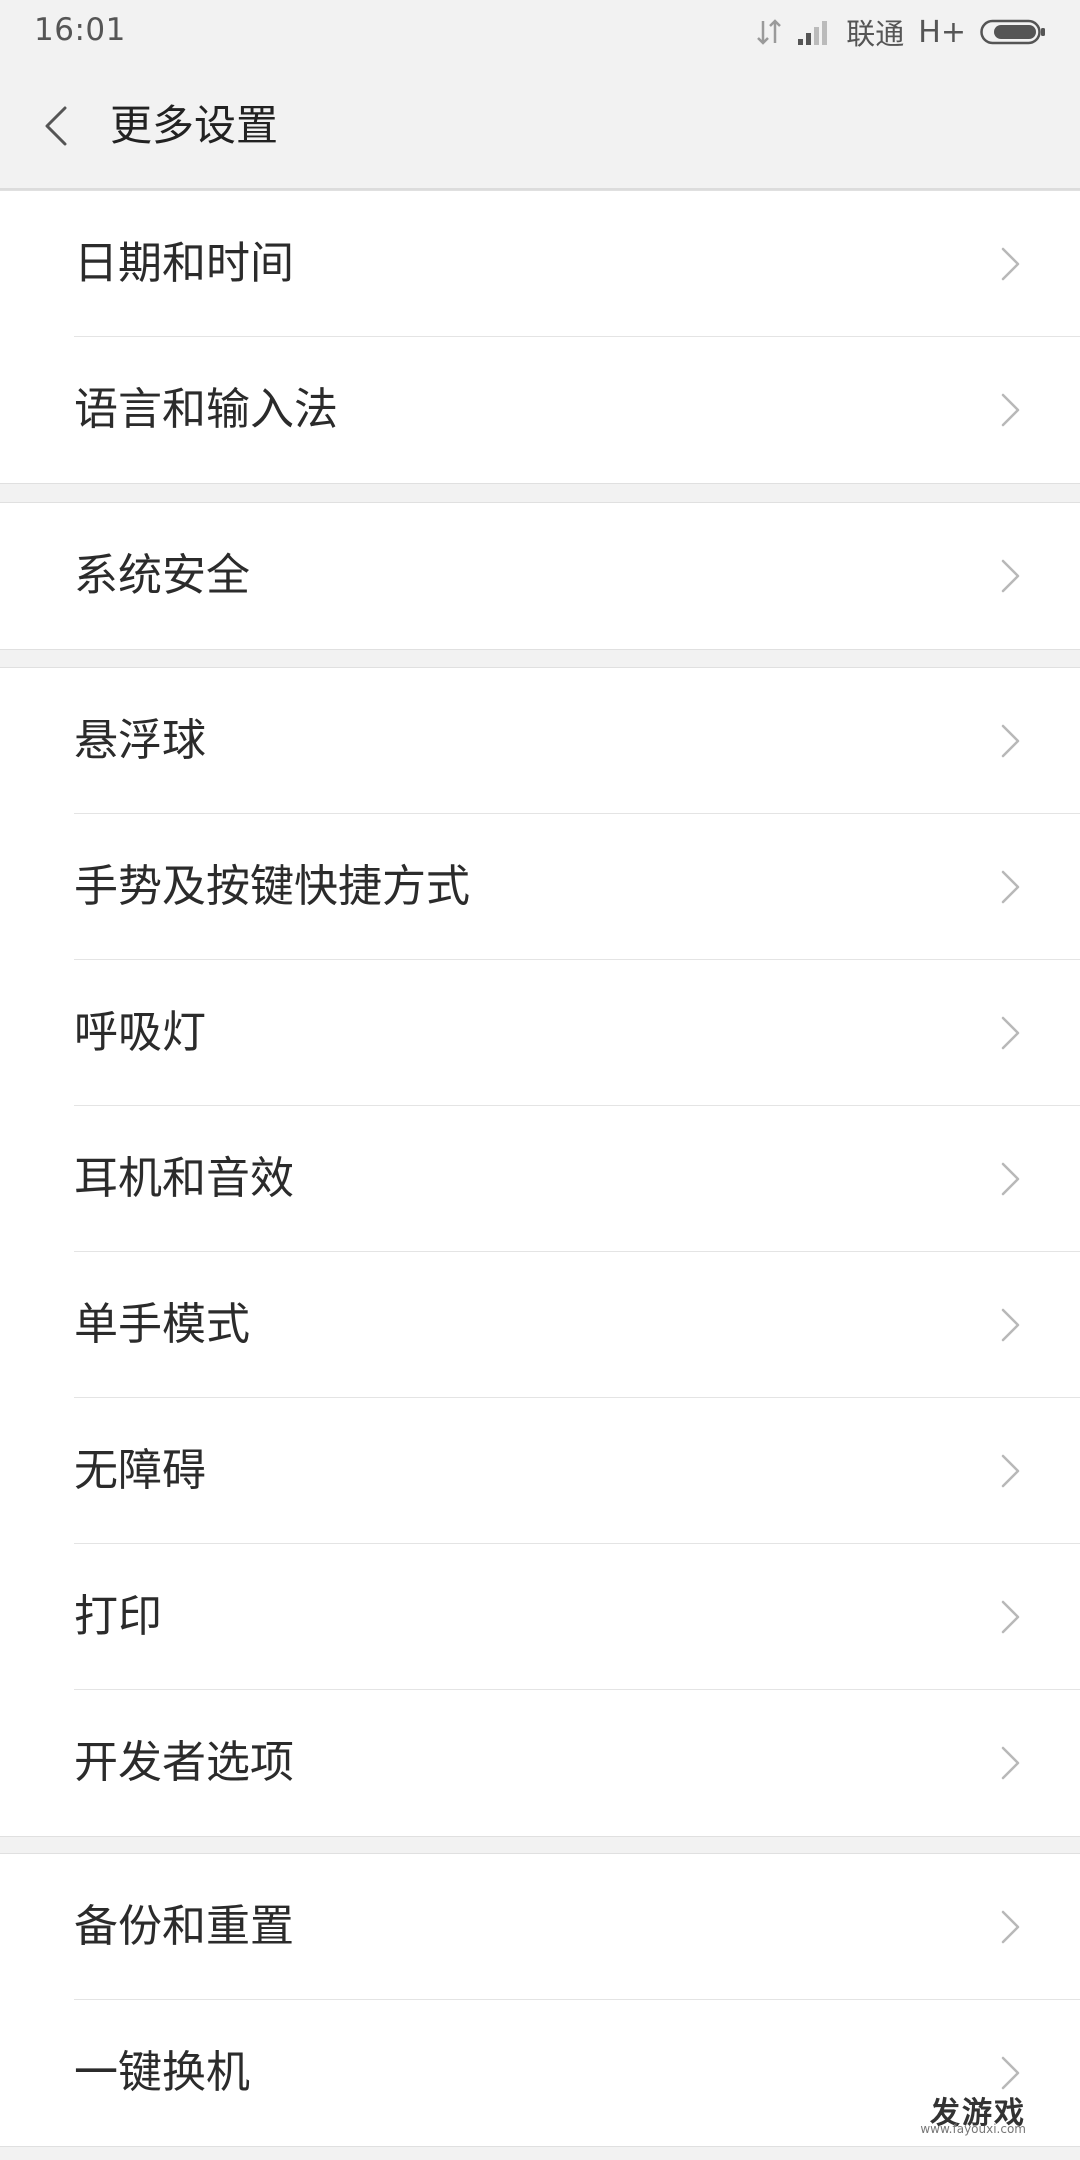 This screenshot has width=1080, height=2160. I want to click on network-type: H+, so click(942, 32).